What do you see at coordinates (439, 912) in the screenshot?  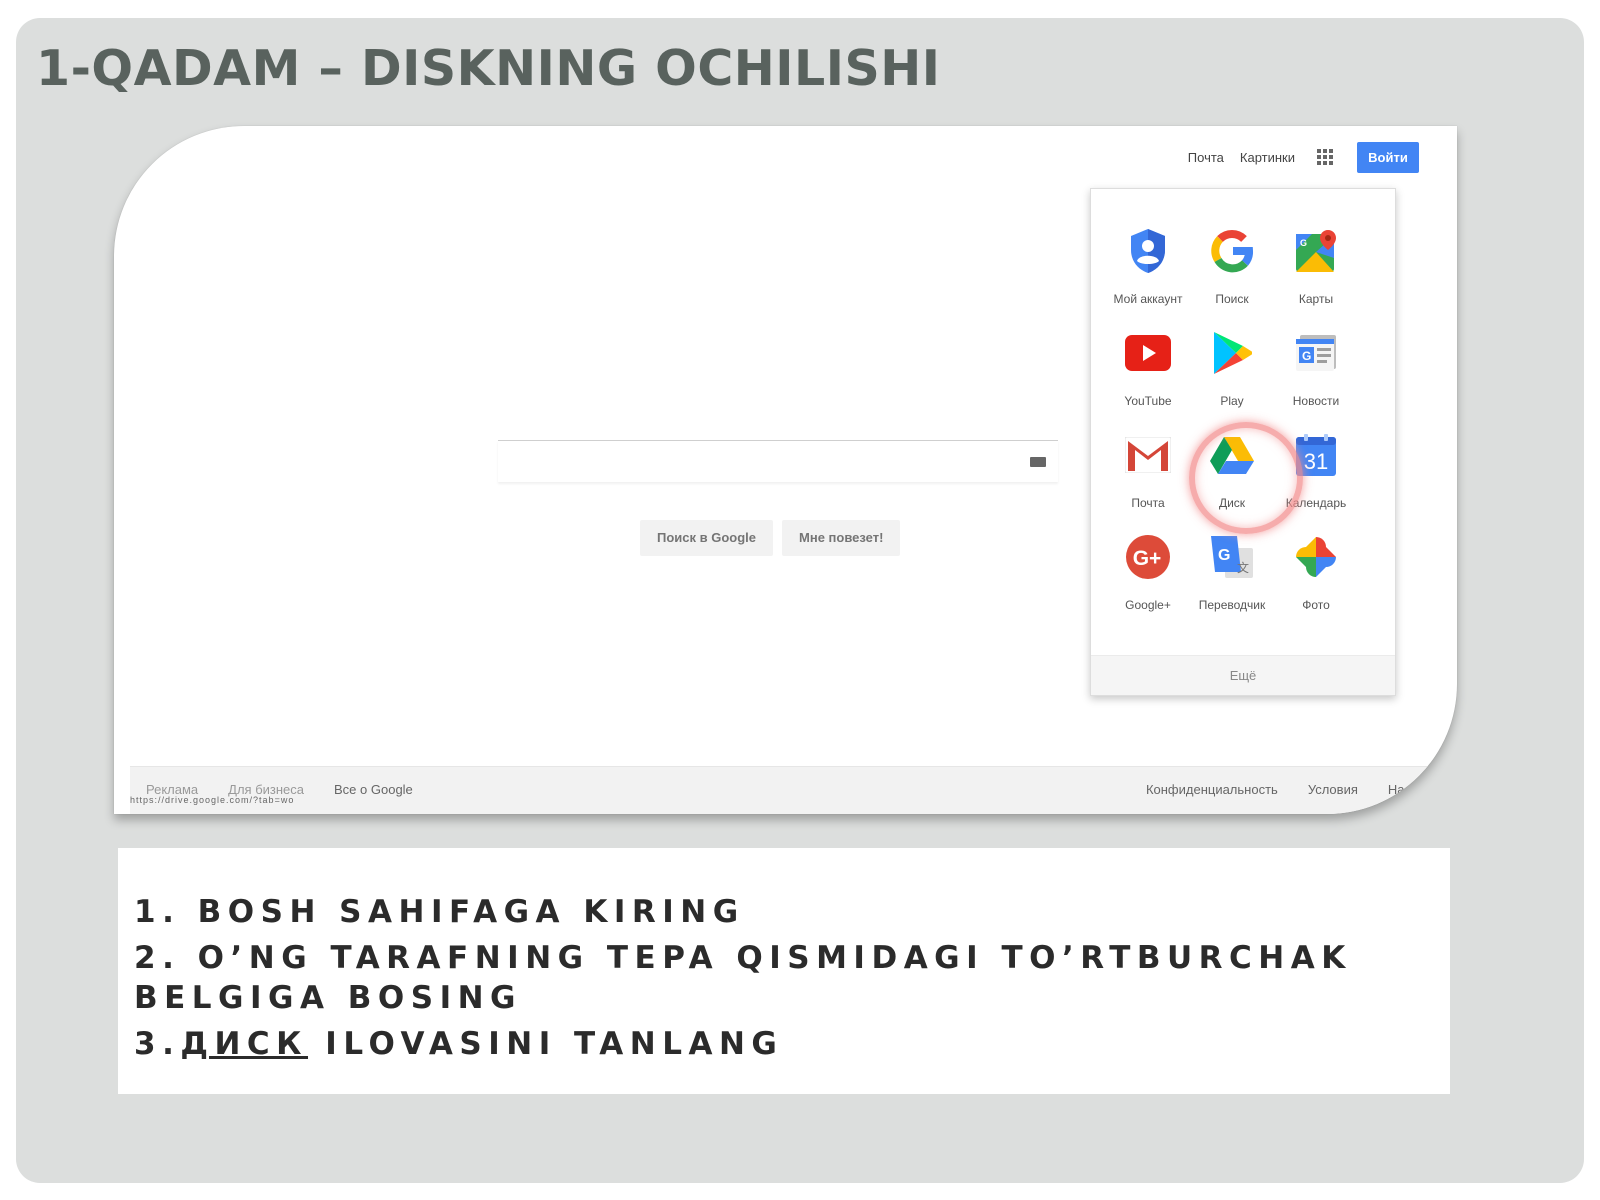 I see `step-1: 1. Bosh sahifaga kiring` at bounding box center [439, 912].